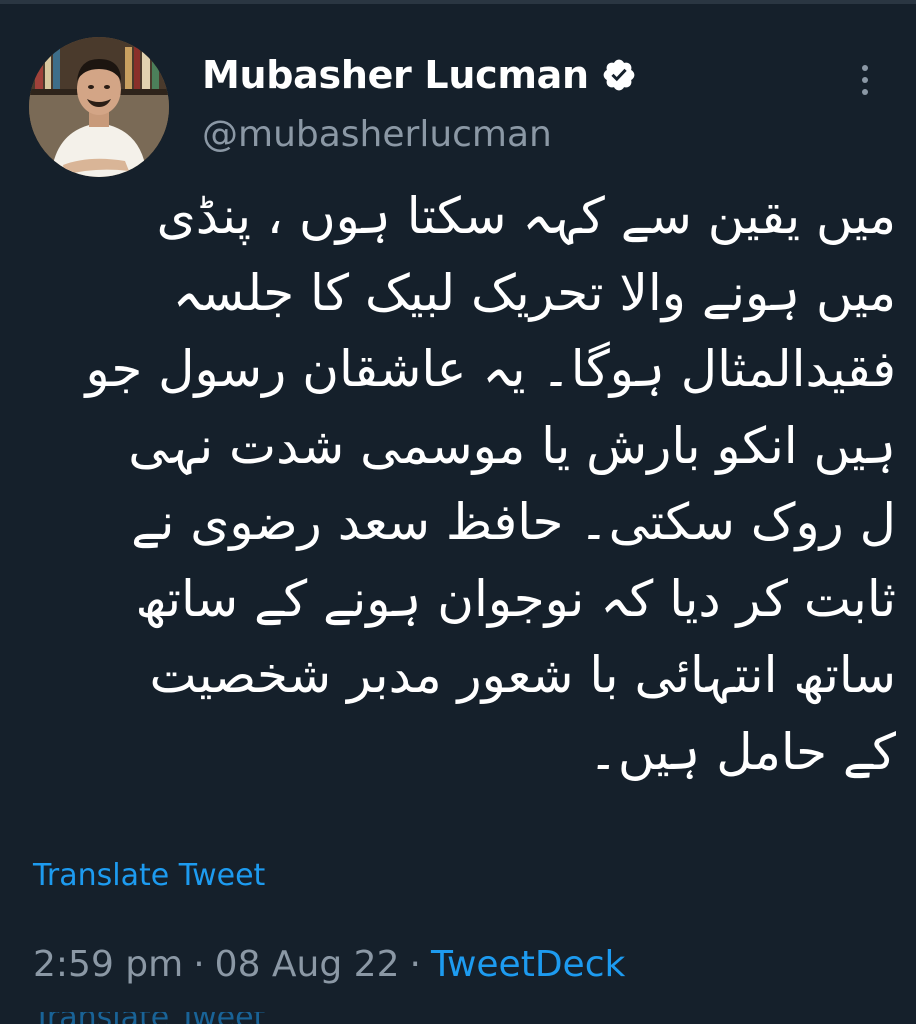  I want to click on tweet-text-line: ل روک سکتی۔ حافظ سعد رضوی نے, so click(513, 522).